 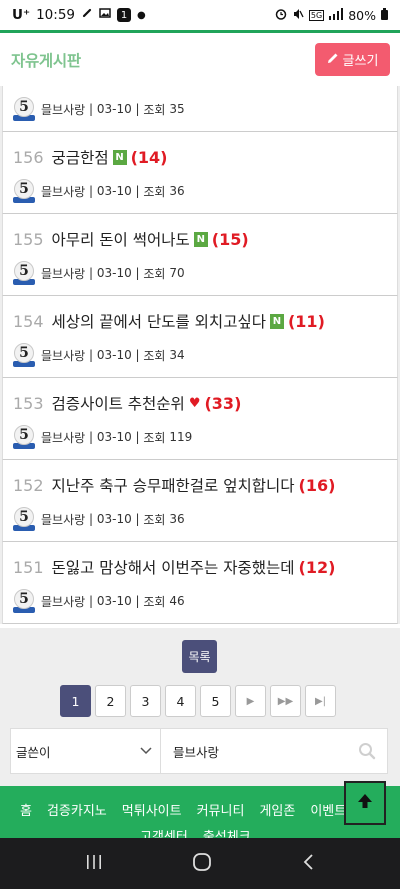 What do you see at coordinates (94, 864) in the screenshot?
I see `recent-apps-icon` at bounding box center [94, 864].